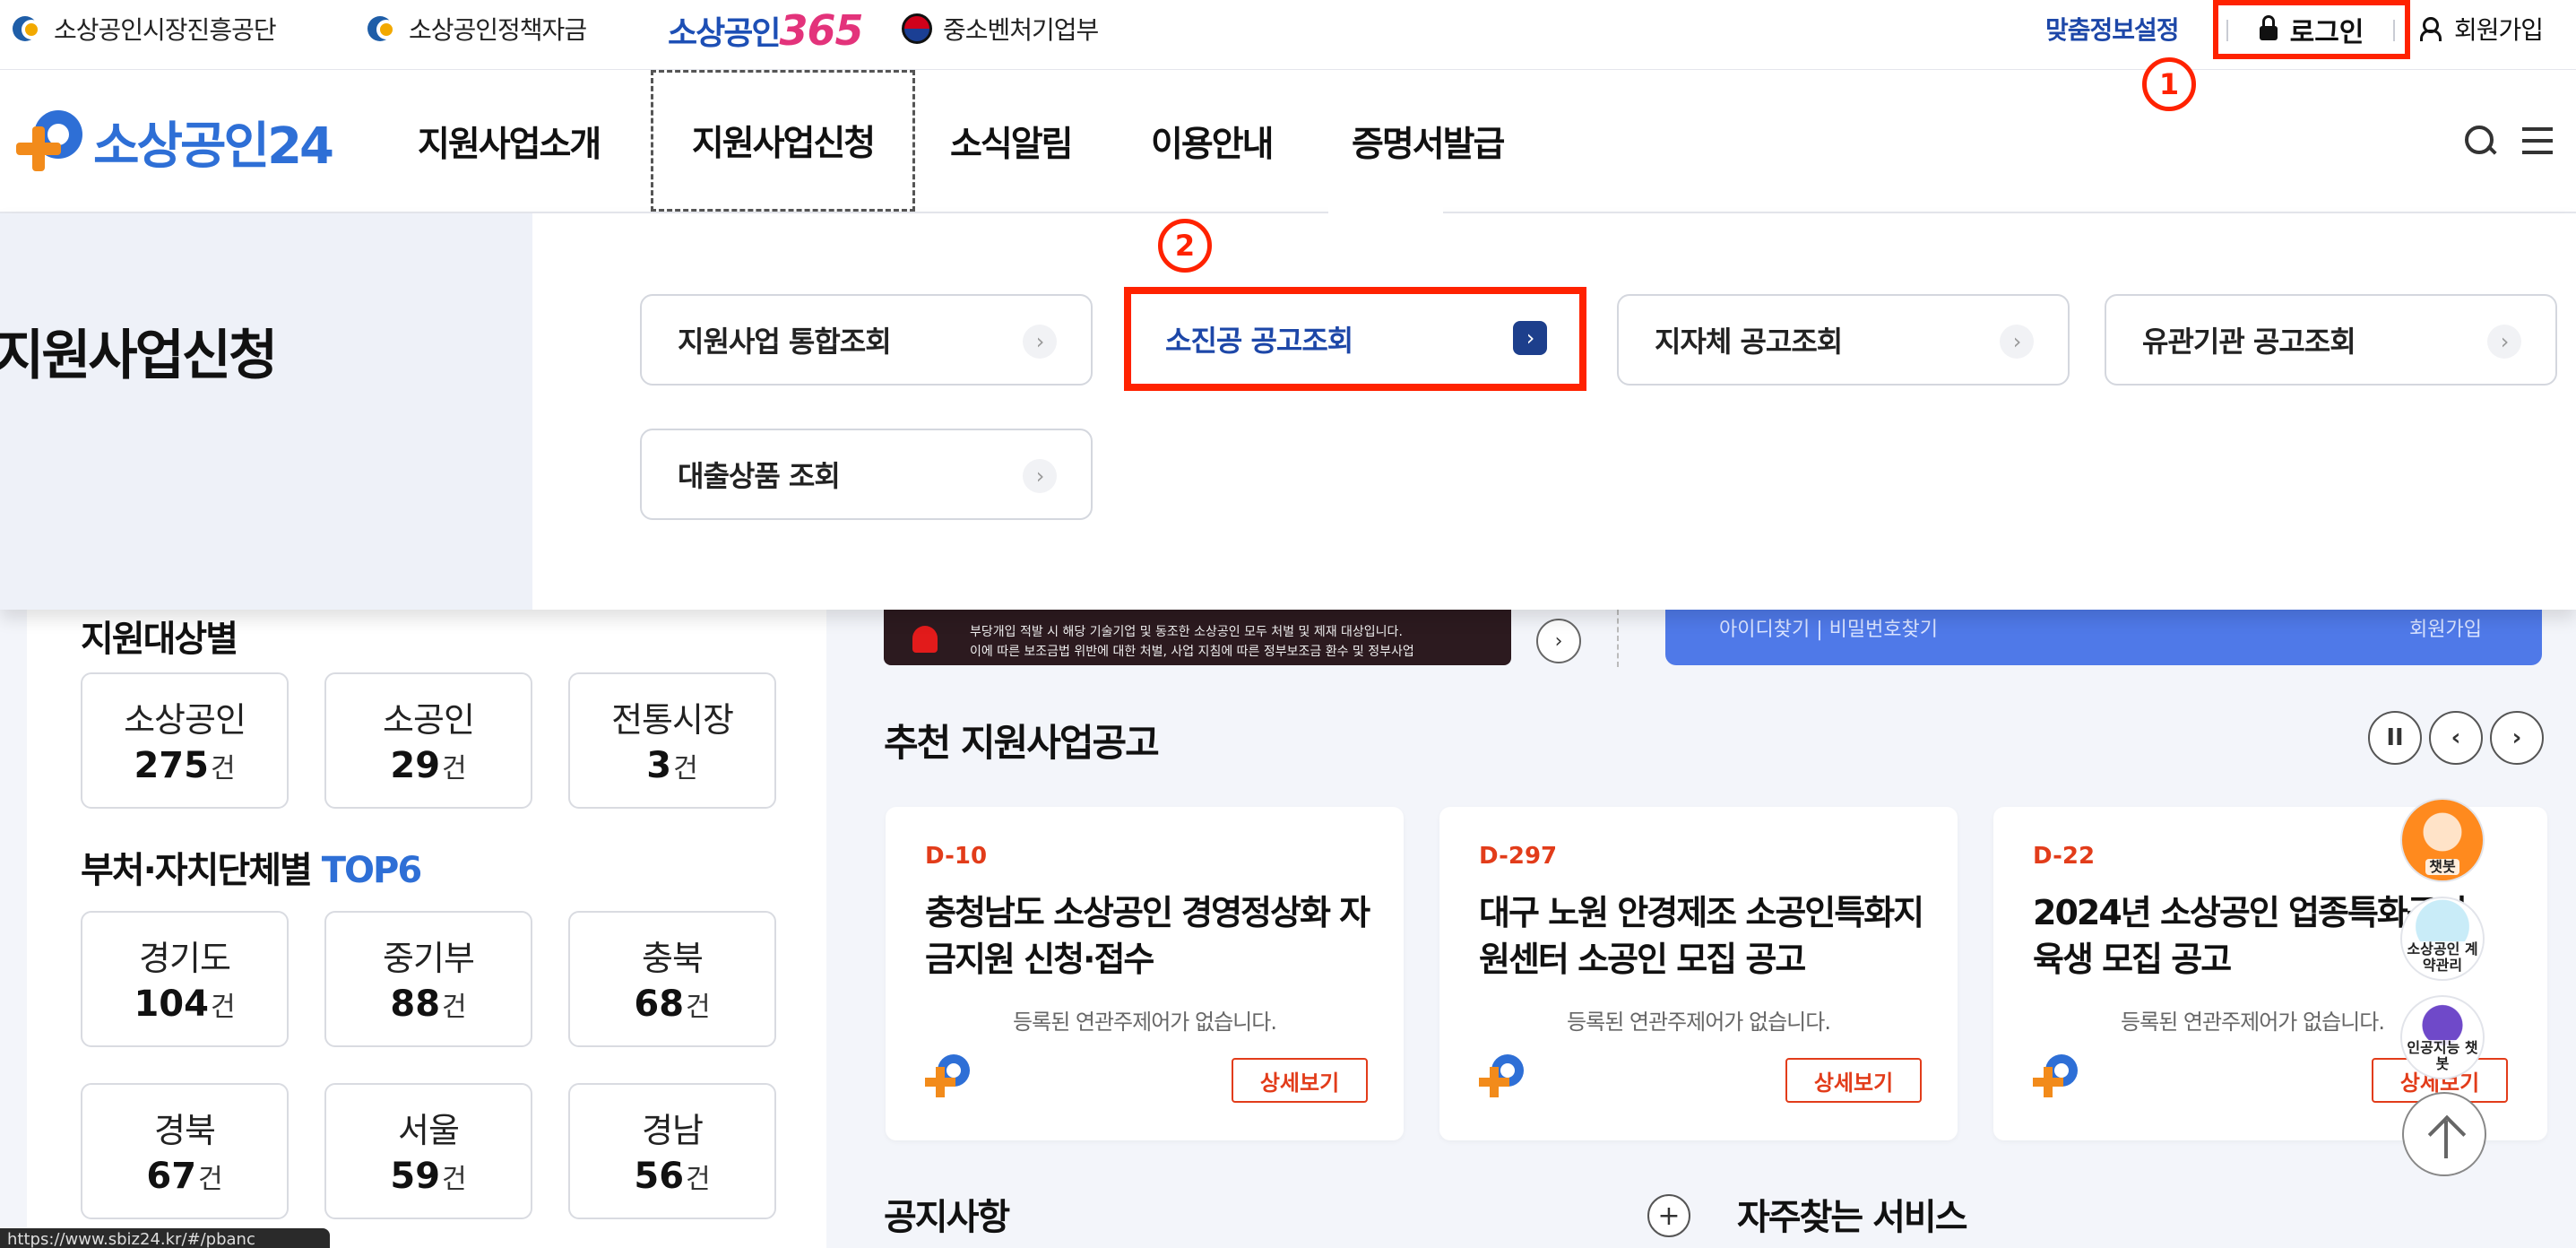 Image resolution: width=2576 pixels, height=1248 pixels. I want to click on announcement-title: 충청남도 소상공인 경영정상화 자금지원 신청·접수, so click(1149, 936).